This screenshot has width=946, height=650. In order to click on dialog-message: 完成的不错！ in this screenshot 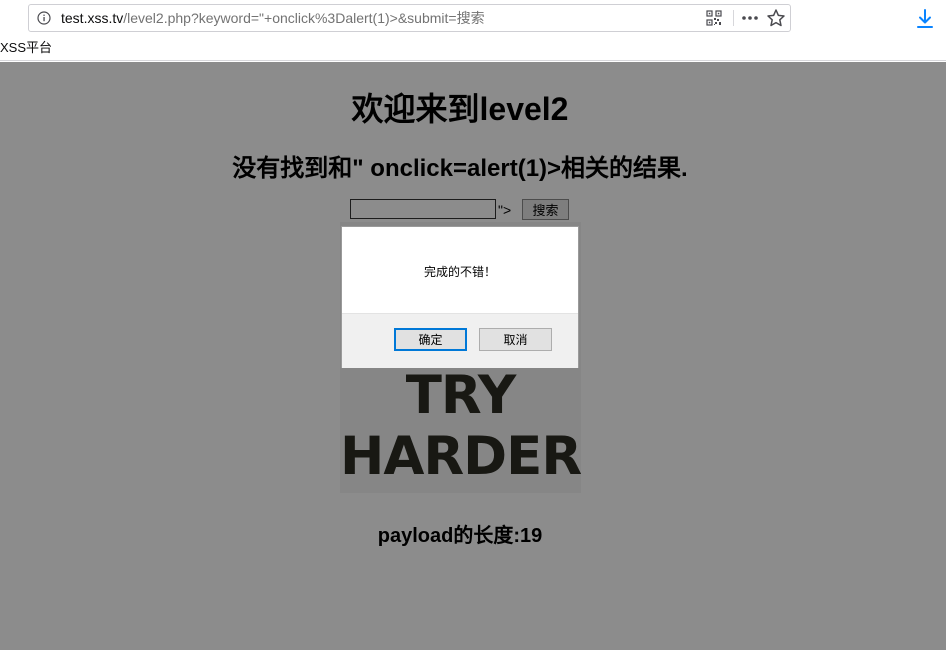, I will do `click(459, 272)`.